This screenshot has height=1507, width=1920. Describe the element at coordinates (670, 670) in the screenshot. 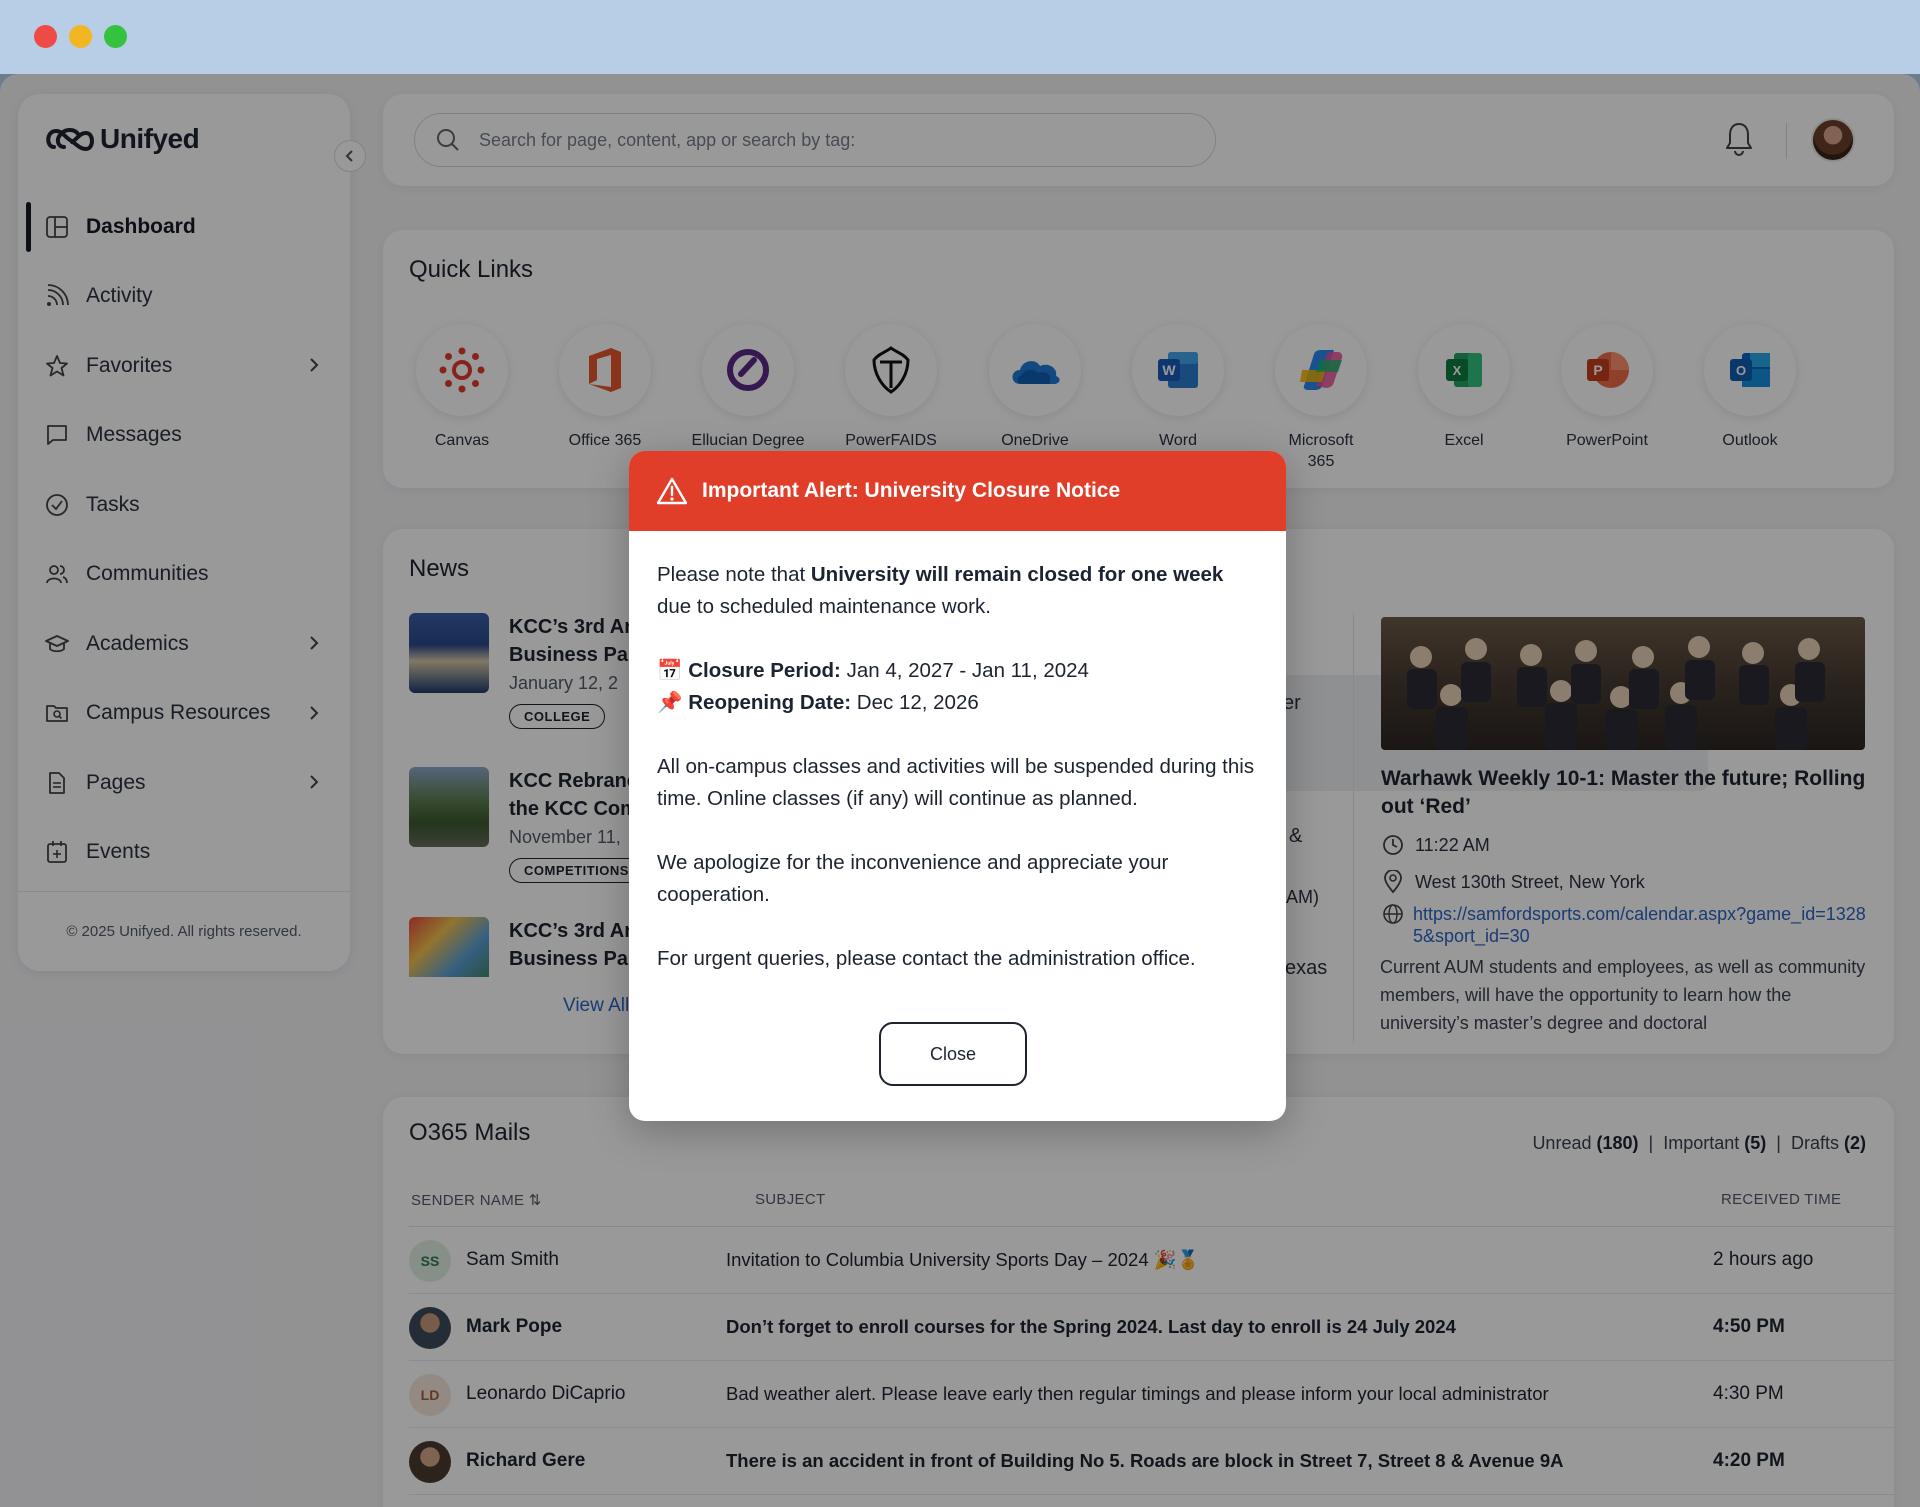

I see `calendar-icon: 📅` at that location.